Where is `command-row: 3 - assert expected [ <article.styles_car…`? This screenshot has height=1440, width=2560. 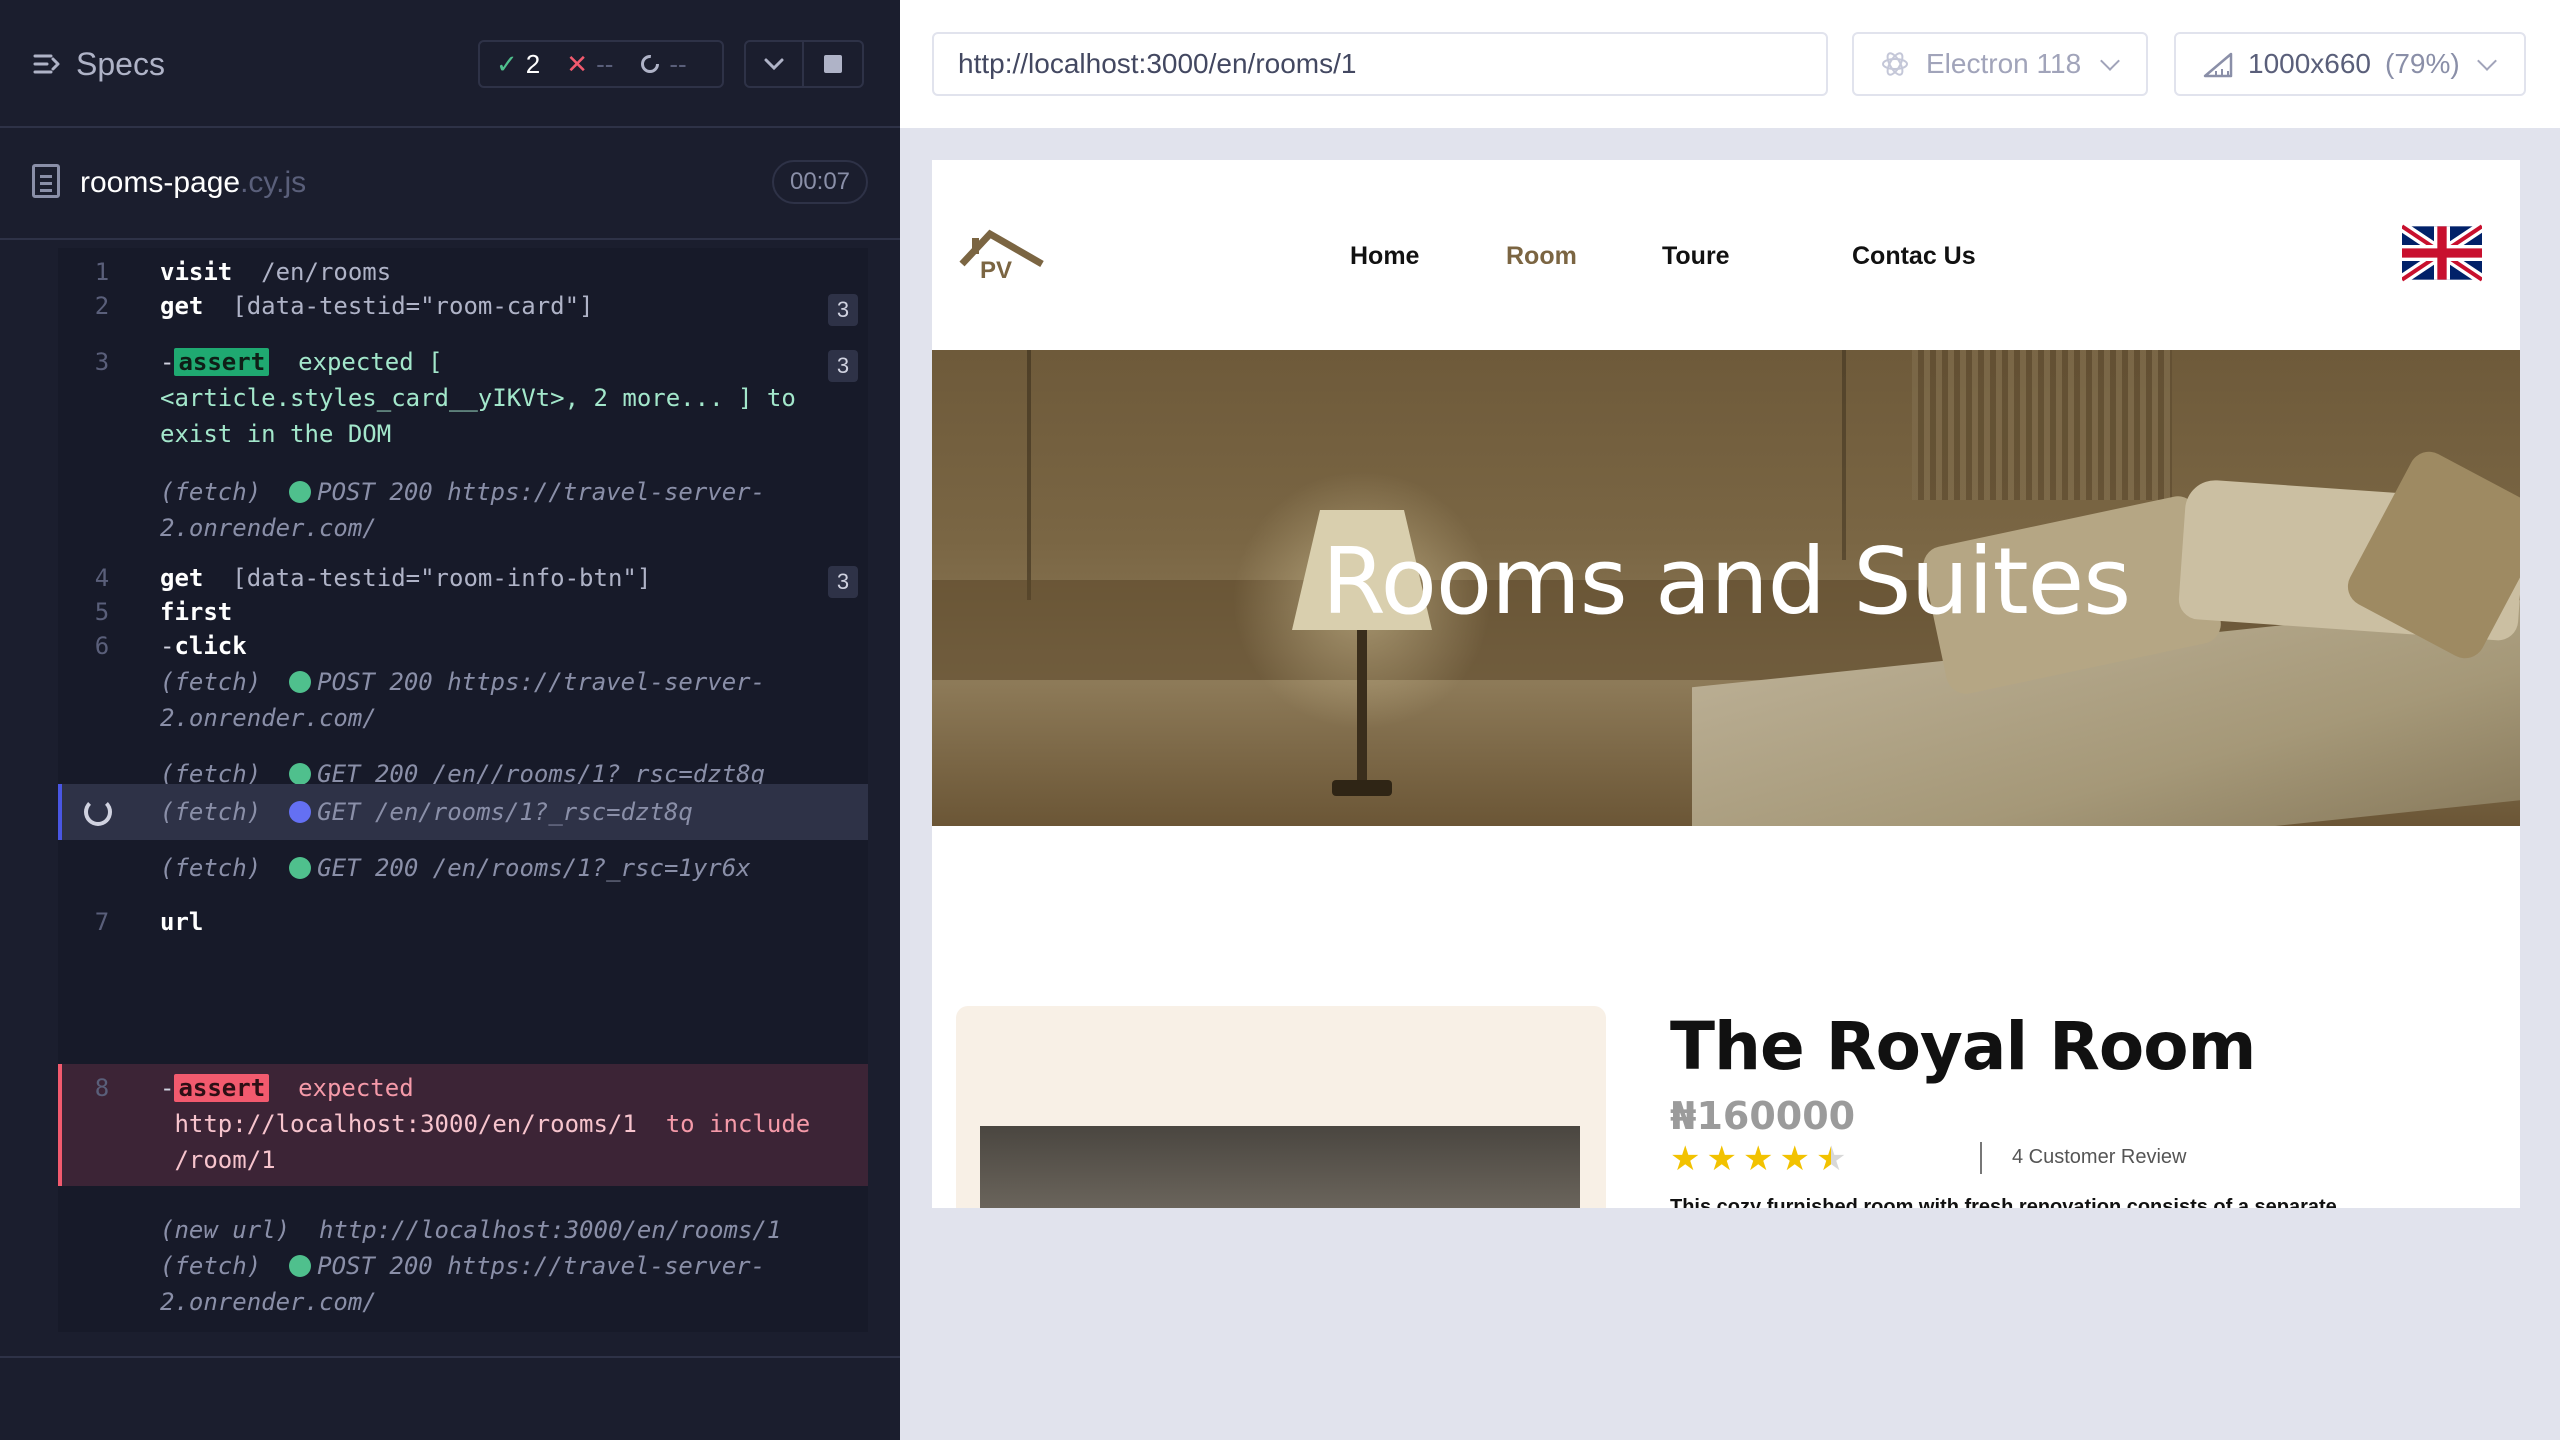
command-row: 3 - assert expected [ <article.styles_car… is located at coordinates (463, 398).